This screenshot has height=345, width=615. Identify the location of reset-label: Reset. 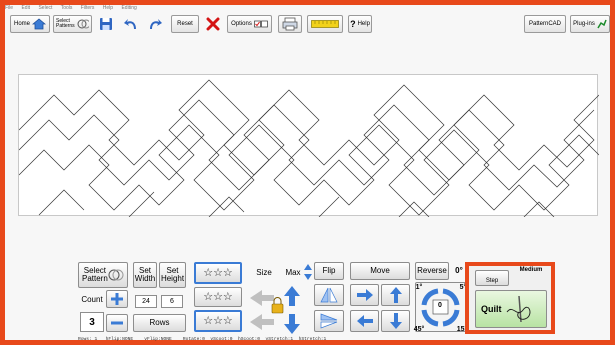
(185, 24).